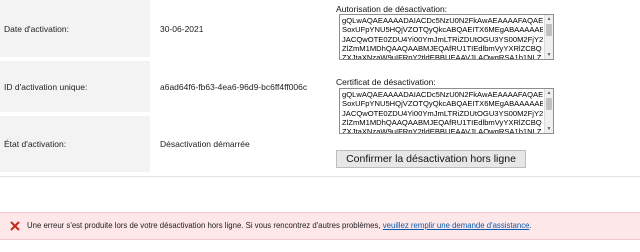  Describe the element at coordinates (392, 9) in the screenshot. I see `authorization-label: Autorisation de désactivation:` at that location.